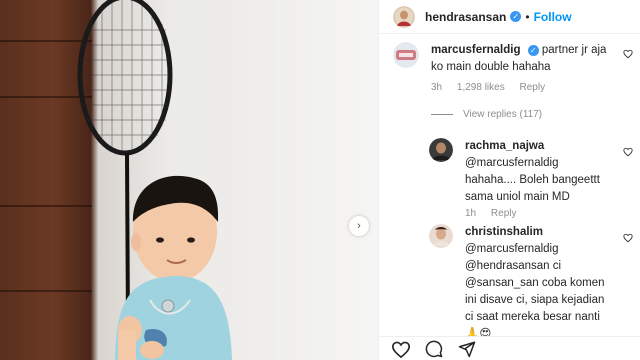 This screenshot has height=360, width=640. What do you see at coordinates (471, 213) in the screenshot?
I see `reply-time: 1h` at bounding box center [471, 213].